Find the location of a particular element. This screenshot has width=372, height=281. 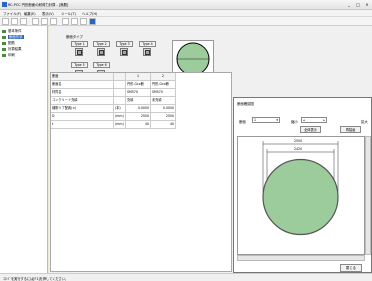

type2-button: Type 2 is located at coordinates (101, 44).